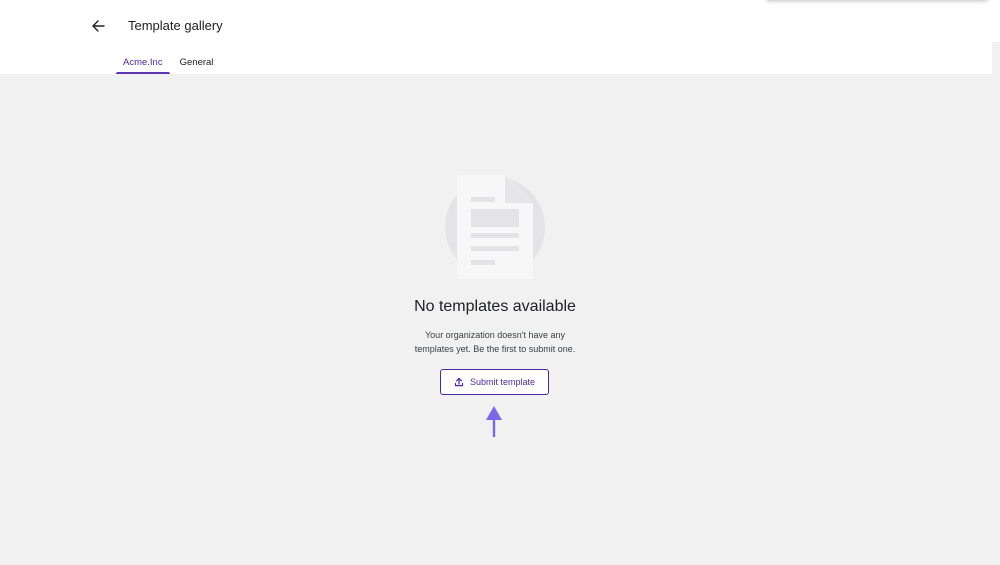 The width and height of the screenshot is (1000, 565). I want to click on scrollbar-track, so click(996, 58).